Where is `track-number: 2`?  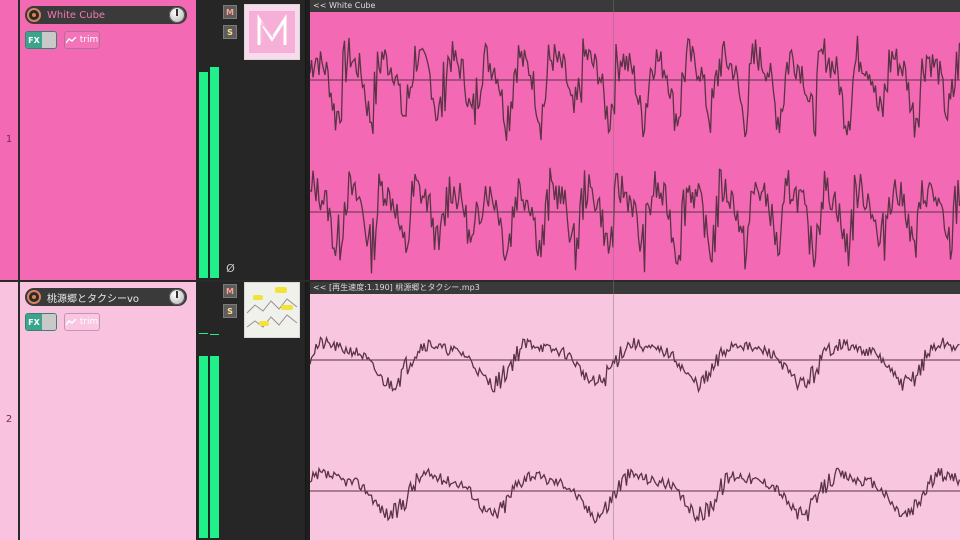
track-number: 2 is located at coordinates (9, 419).